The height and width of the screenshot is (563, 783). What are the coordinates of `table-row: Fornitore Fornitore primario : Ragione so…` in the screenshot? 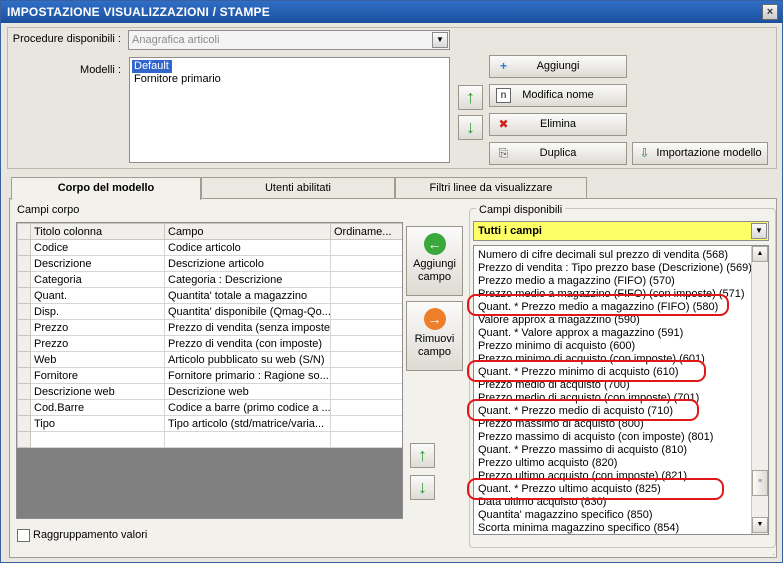 It's located at (209, 375).